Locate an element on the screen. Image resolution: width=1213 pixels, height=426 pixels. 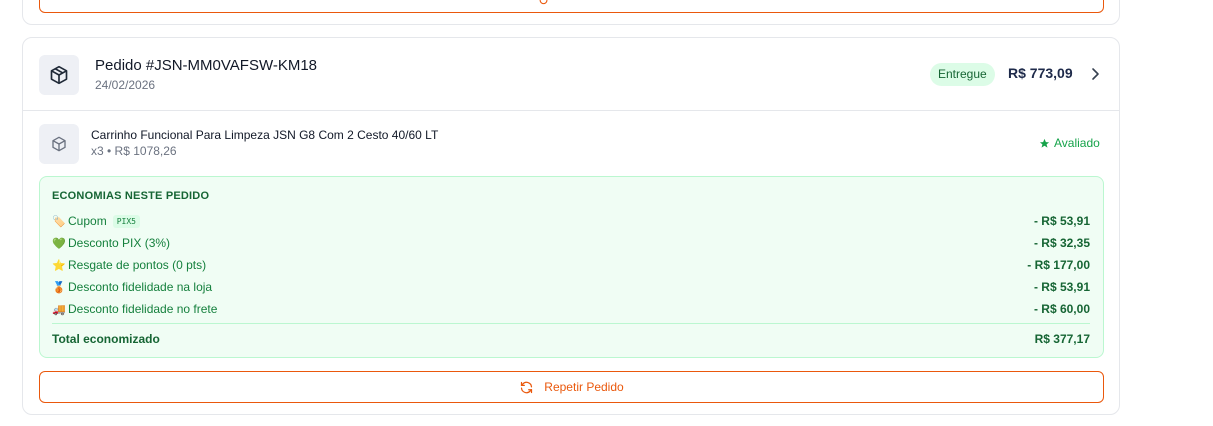
savings-row-label: Desconto fidelidade na loja is located at coordinates (140, 287).